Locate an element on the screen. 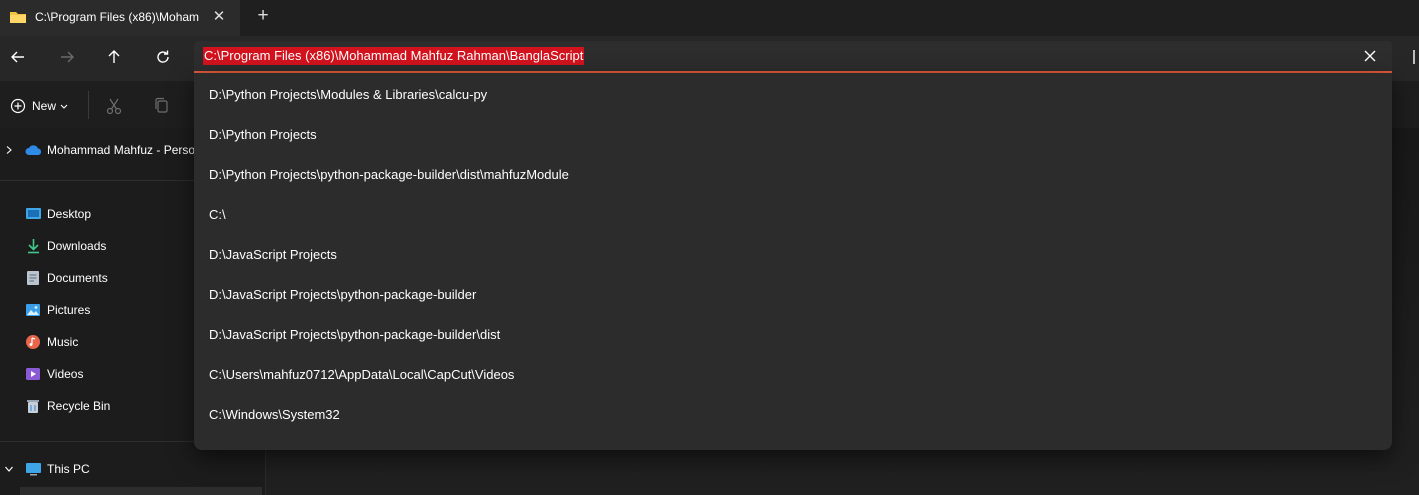 The width and height of the screenshot is (1419, 495). suggestion-item: D:\Python Projects is located at coordinates (263, 135).